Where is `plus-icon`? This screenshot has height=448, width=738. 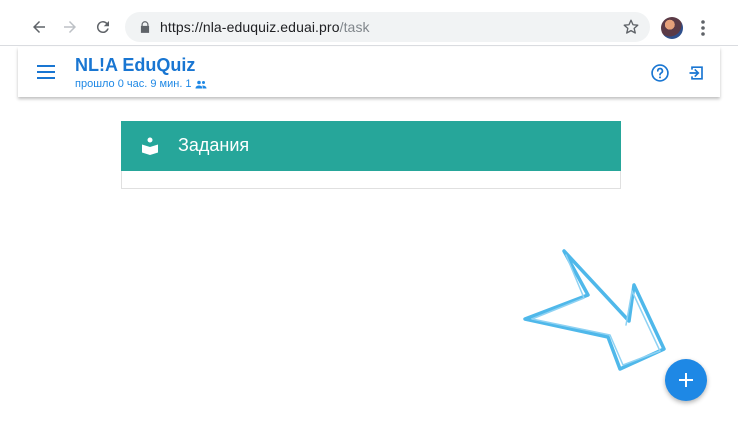
plus-icon is located at coordinates (686, 380).